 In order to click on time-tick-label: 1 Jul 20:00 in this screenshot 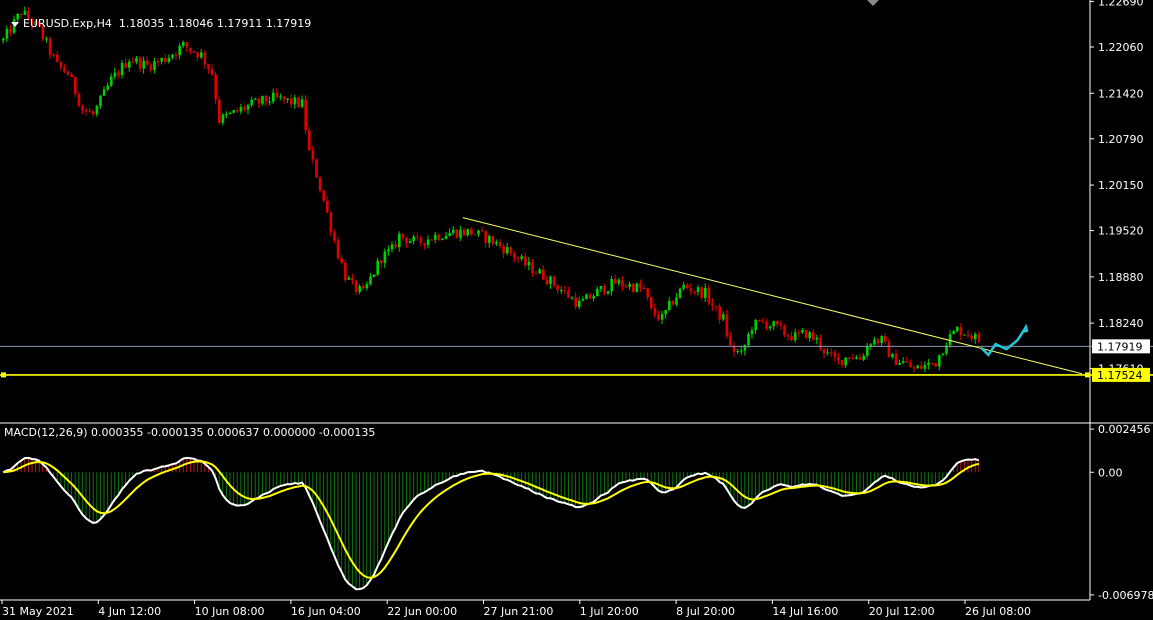, I will do `click(609, 611)`.